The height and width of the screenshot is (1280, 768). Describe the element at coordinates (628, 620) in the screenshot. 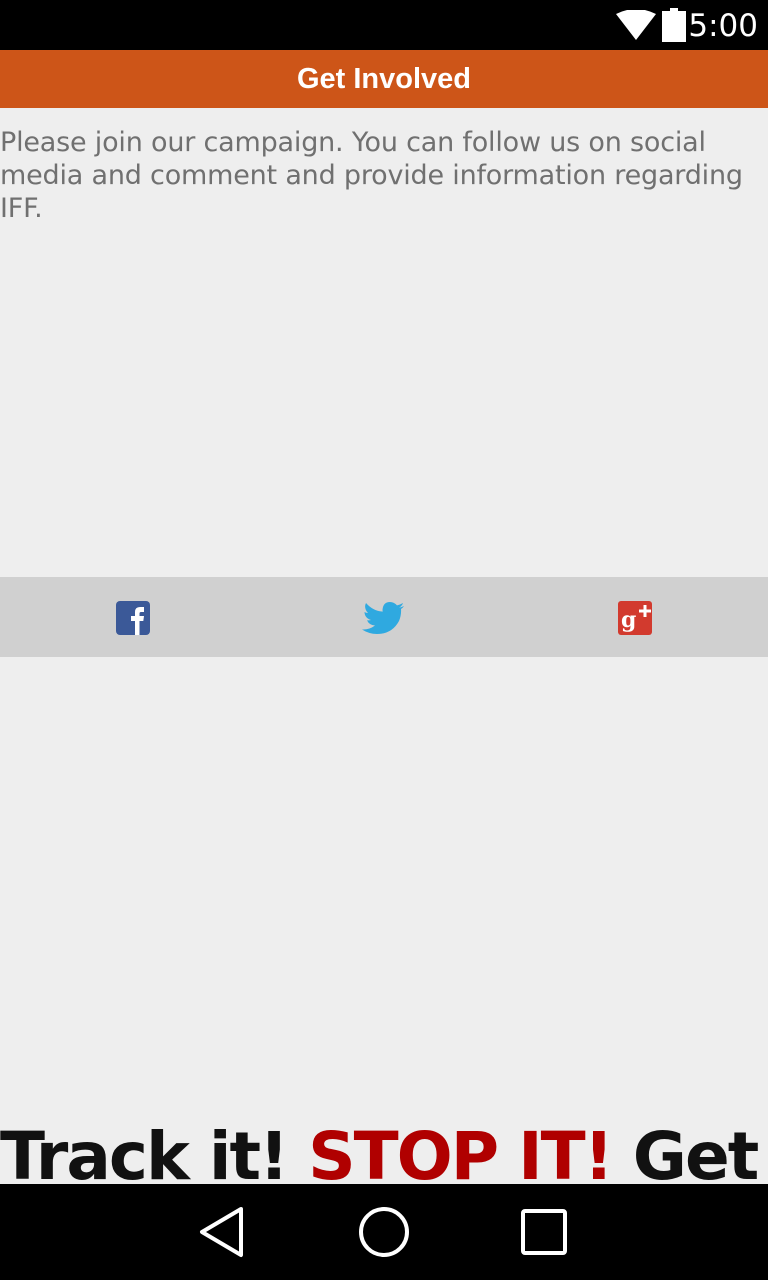

I see `svg-text: g` at that location.